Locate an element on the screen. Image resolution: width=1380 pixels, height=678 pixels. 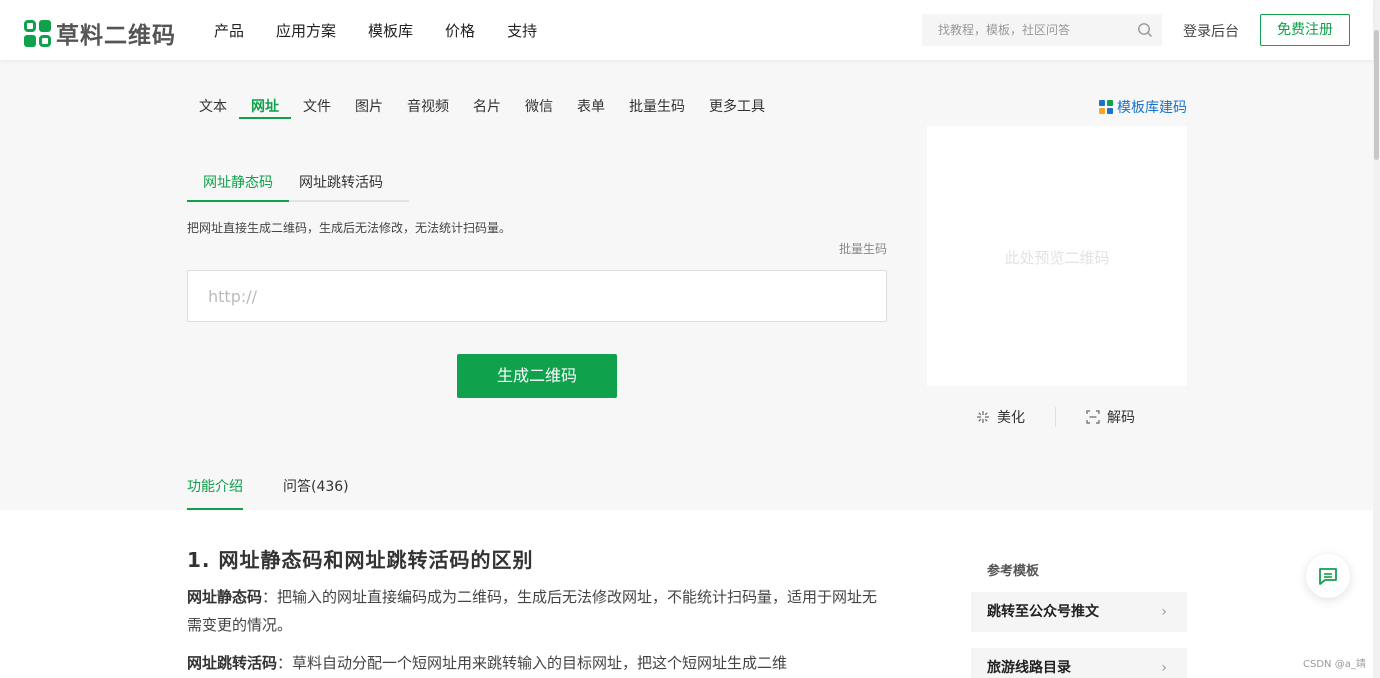
scrollbar-thumb is located at coordinates (1376, 95).